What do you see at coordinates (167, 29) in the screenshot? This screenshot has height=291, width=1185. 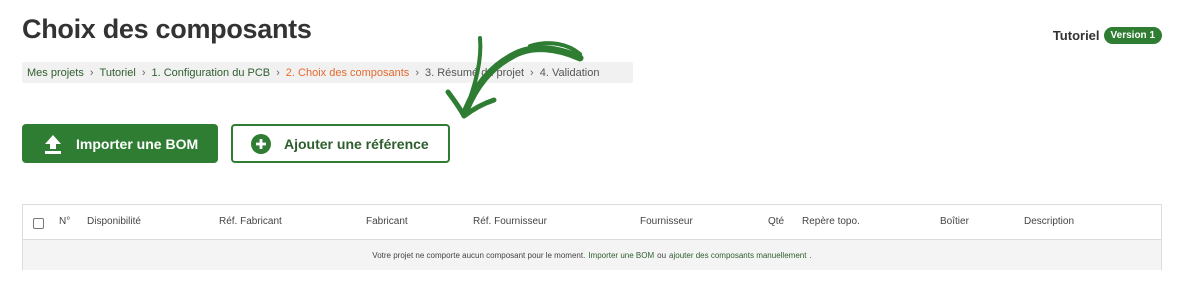 I see `page-title: Choix des composants` at bounding box center [167, 29].